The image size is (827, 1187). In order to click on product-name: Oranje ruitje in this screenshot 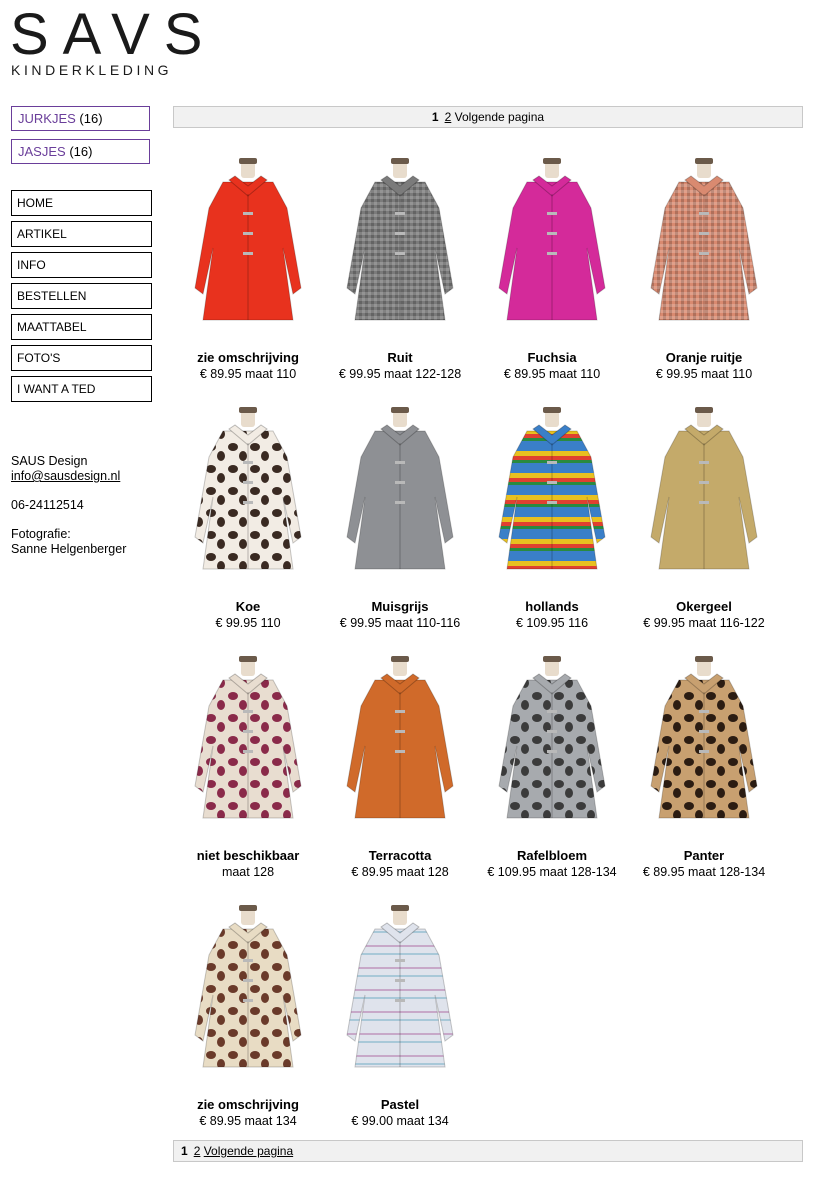, I will do `click(704, 358)`.